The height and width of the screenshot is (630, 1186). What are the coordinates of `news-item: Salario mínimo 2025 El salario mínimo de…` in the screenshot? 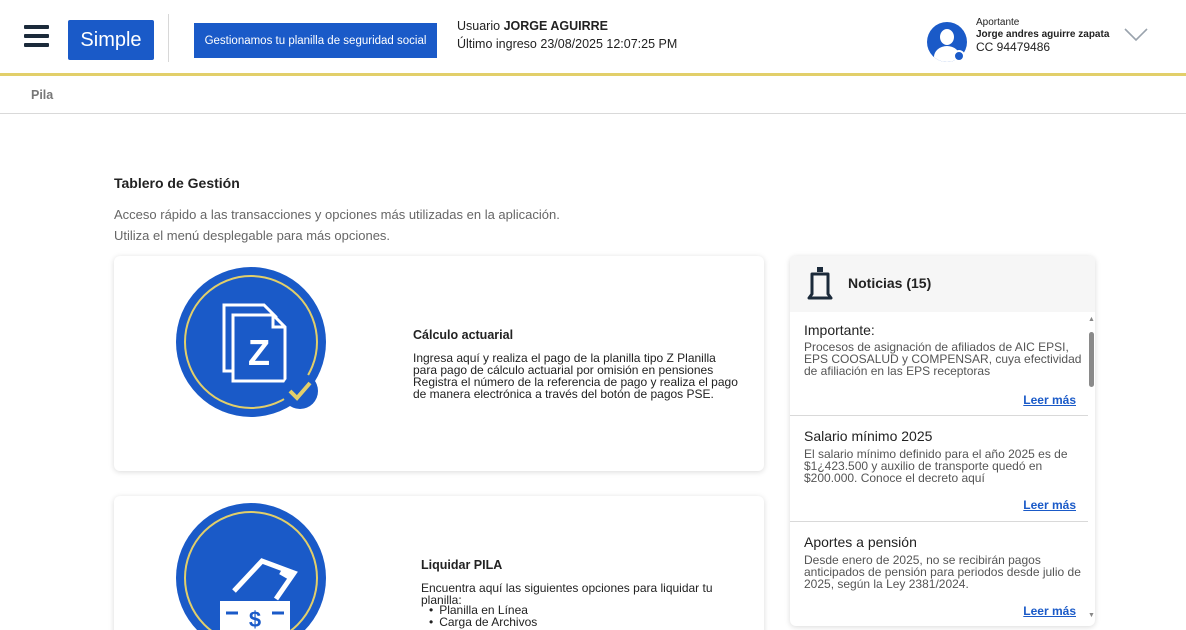 It's located at (939, 469).